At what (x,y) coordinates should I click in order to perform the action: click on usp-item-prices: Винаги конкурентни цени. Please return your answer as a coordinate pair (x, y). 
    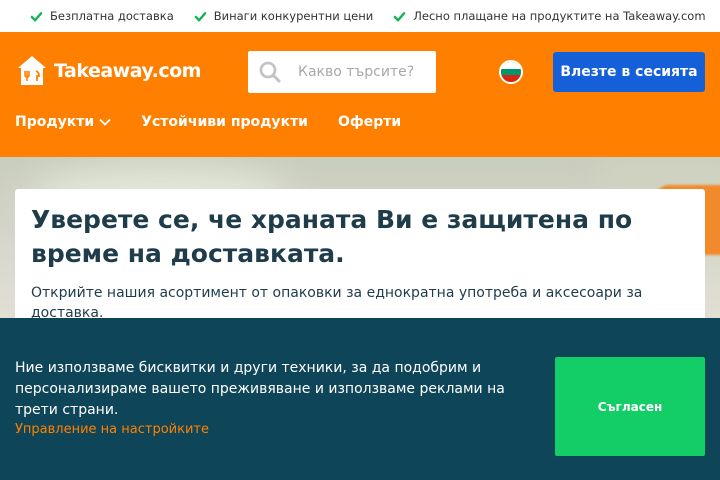
    Looking at the image, I should click on (284, 16).